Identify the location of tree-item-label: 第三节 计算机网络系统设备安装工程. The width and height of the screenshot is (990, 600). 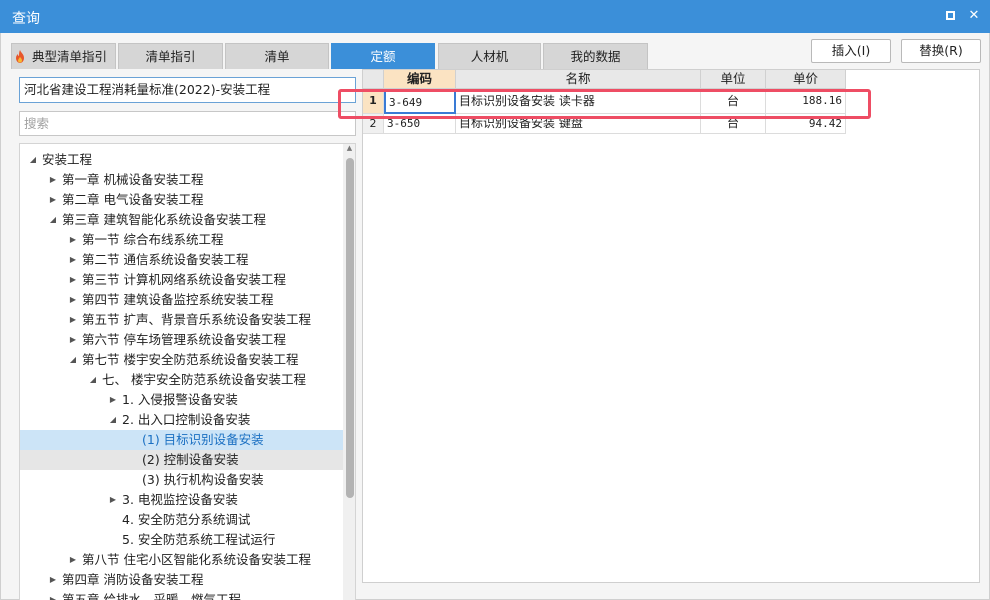
(184, 279).